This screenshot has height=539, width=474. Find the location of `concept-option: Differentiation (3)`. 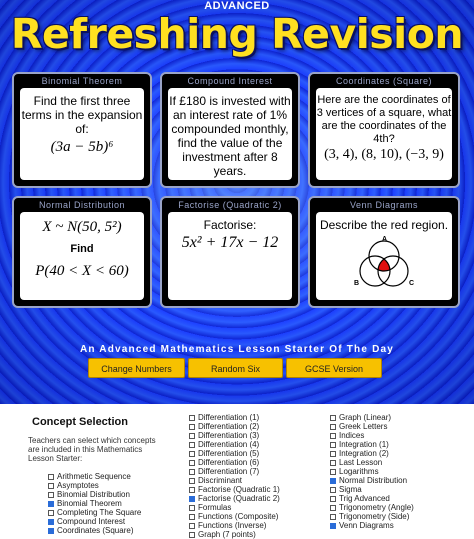

concept-option: Differentiation (3) is located at coordinates (234, 435).